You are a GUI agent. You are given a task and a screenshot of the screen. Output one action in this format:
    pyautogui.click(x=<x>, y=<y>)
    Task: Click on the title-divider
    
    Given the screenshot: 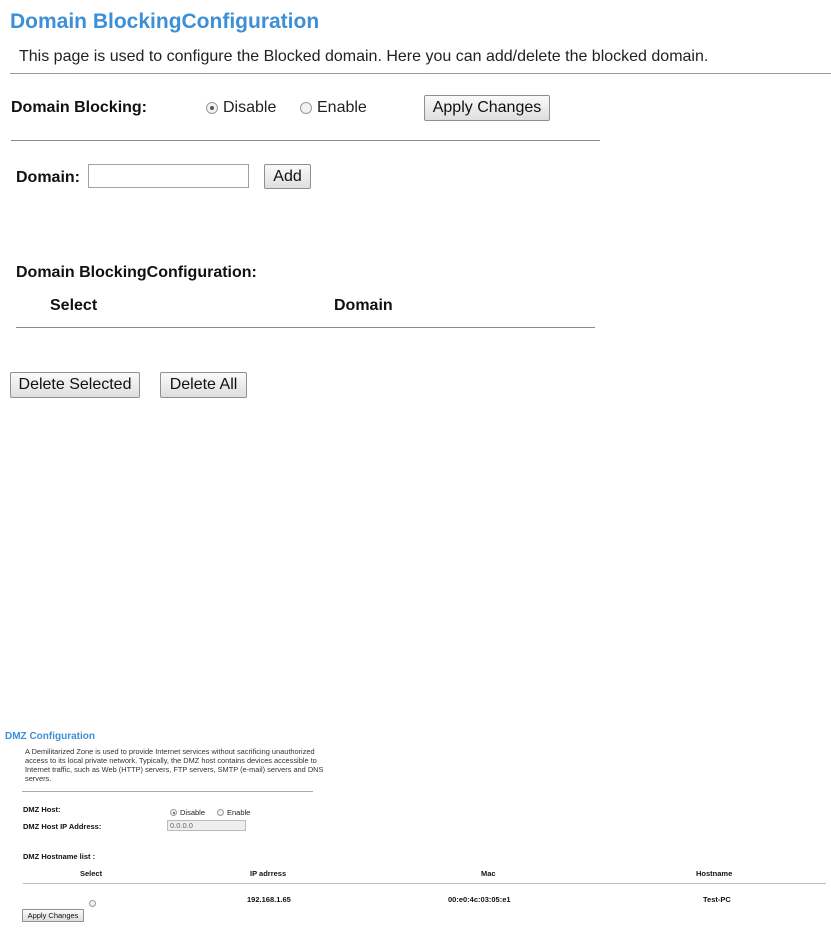 What is the action you would take?
    pyautogui.click(x=420, y=73)
    